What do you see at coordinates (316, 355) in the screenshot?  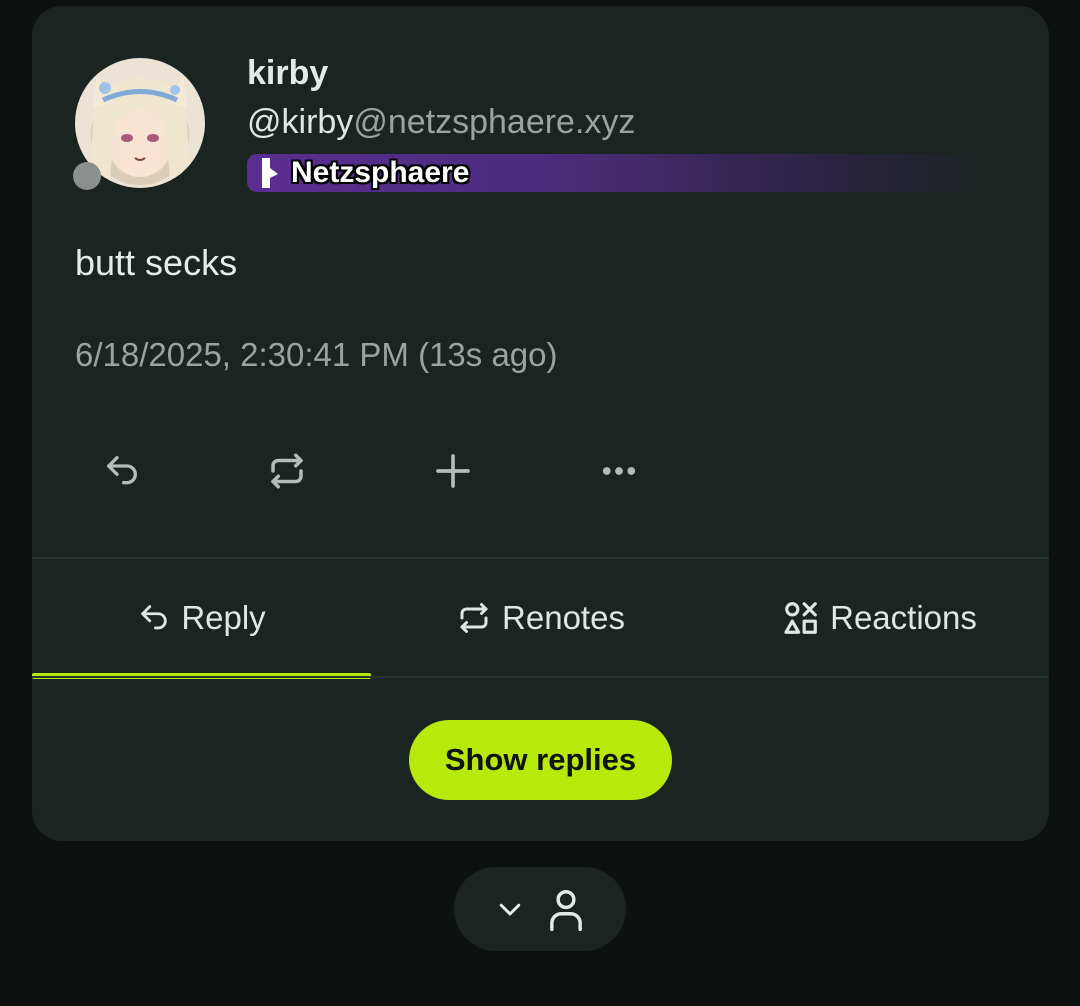 I see `note-timestamp: 6/18/2025, 2:30:41 PM (13s ago)` at bounding box center [316, 355].